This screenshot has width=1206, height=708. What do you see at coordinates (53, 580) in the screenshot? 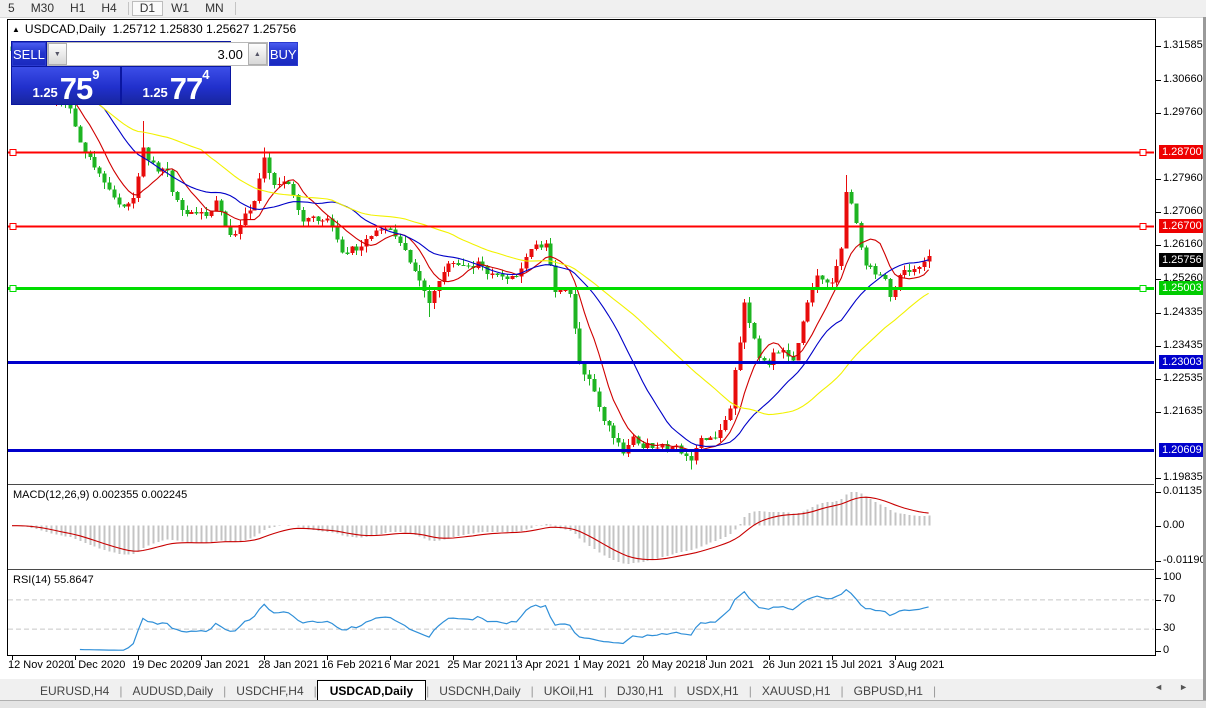
I see `rsi-indicator-label: RSI(14) 55.8647` at bounding box center [53, 580].